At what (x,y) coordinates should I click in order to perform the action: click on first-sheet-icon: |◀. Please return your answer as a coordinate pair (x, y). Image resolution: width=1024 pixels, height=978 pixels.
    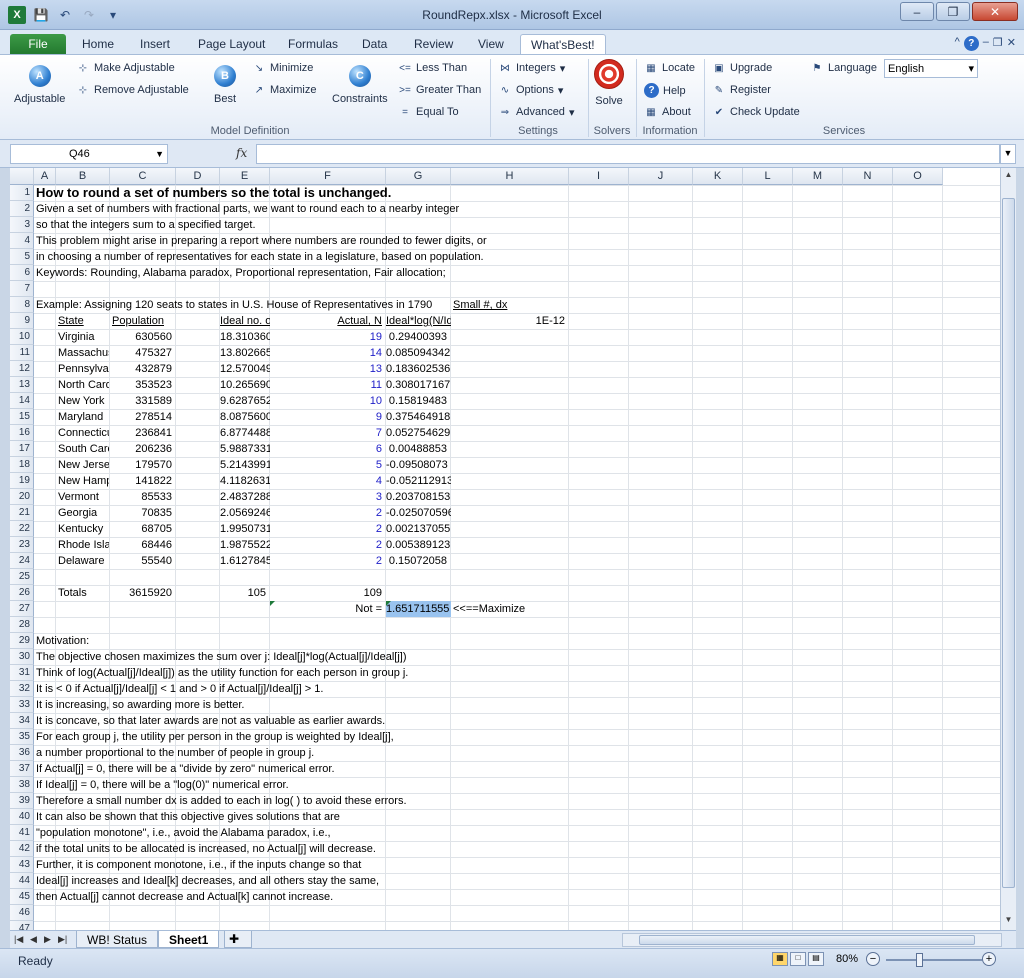
    Looking at the image, I should click on (18, 939).